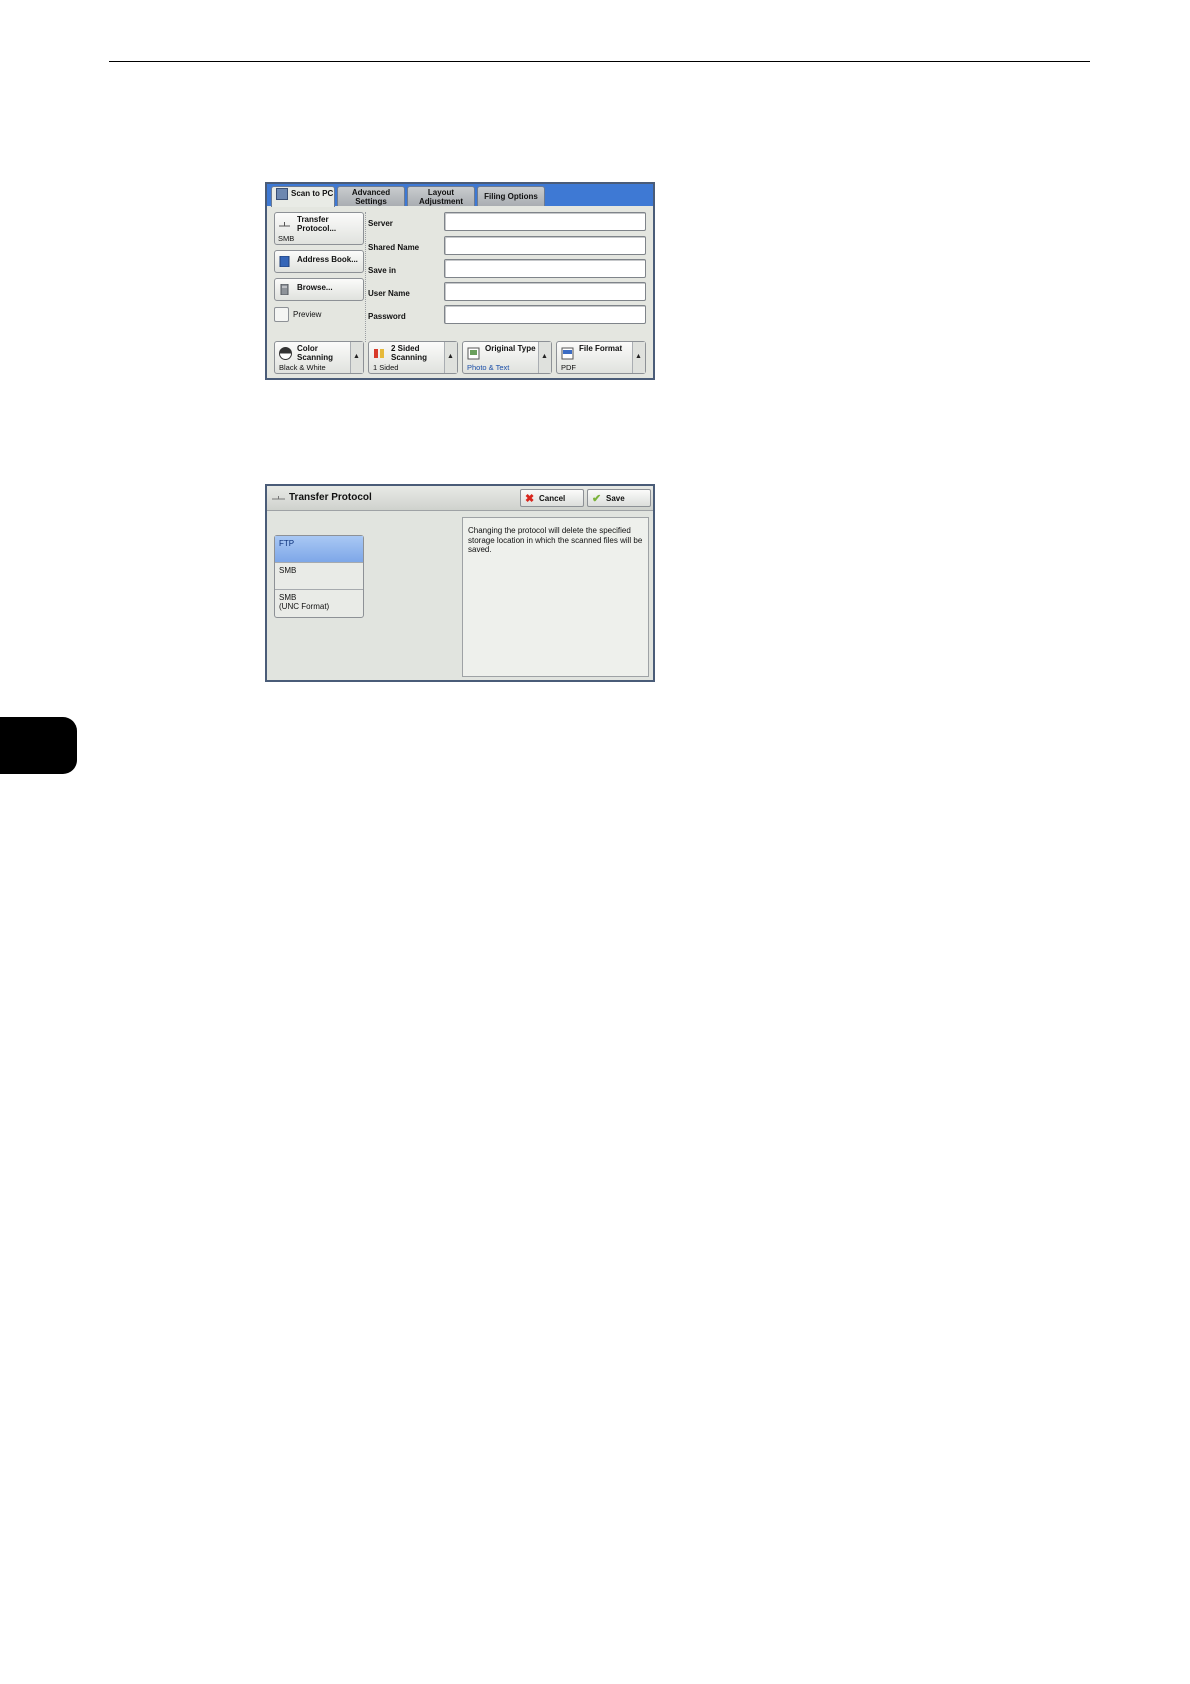 The height and width of the screenshot is (1684, 1190). What do you see at coordinates (379, 353) in the screenshot?
I see `two-sided-icon` at bounding box center [379, 353].